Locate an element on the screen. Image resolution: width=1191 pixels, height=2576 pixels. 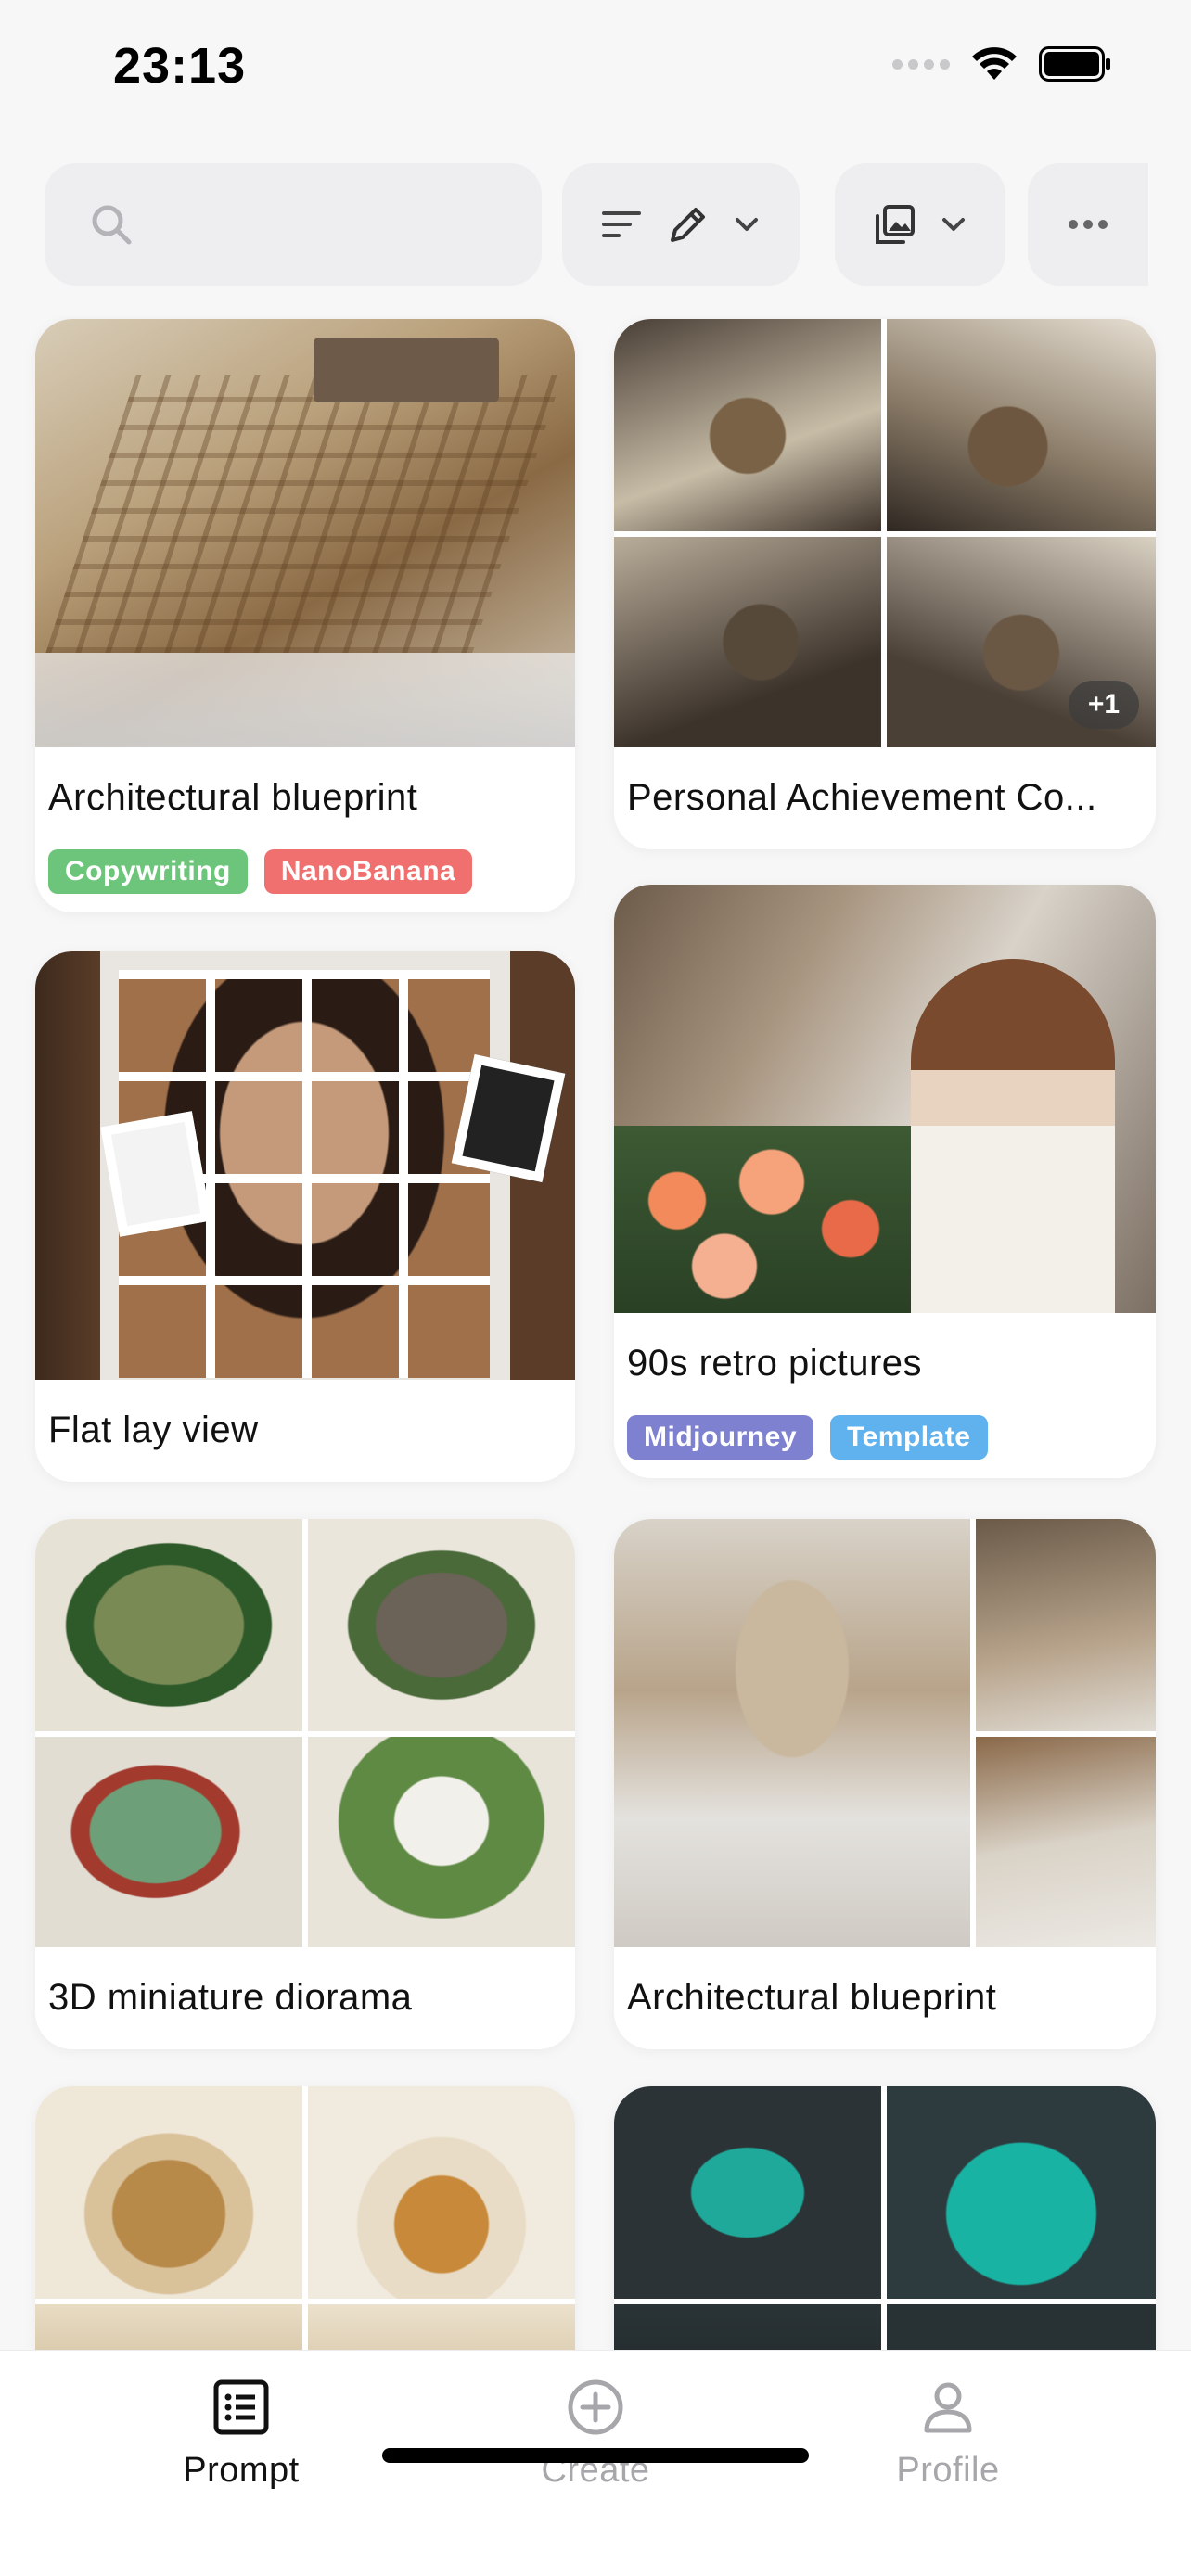
more-horizontal-icon is located at coordinates (1088, 224).